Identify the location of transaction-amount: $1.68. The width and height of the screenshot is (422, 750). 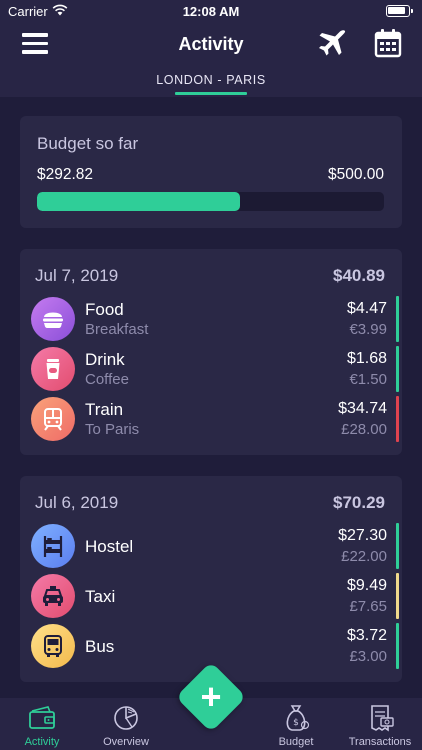
(366, 358).